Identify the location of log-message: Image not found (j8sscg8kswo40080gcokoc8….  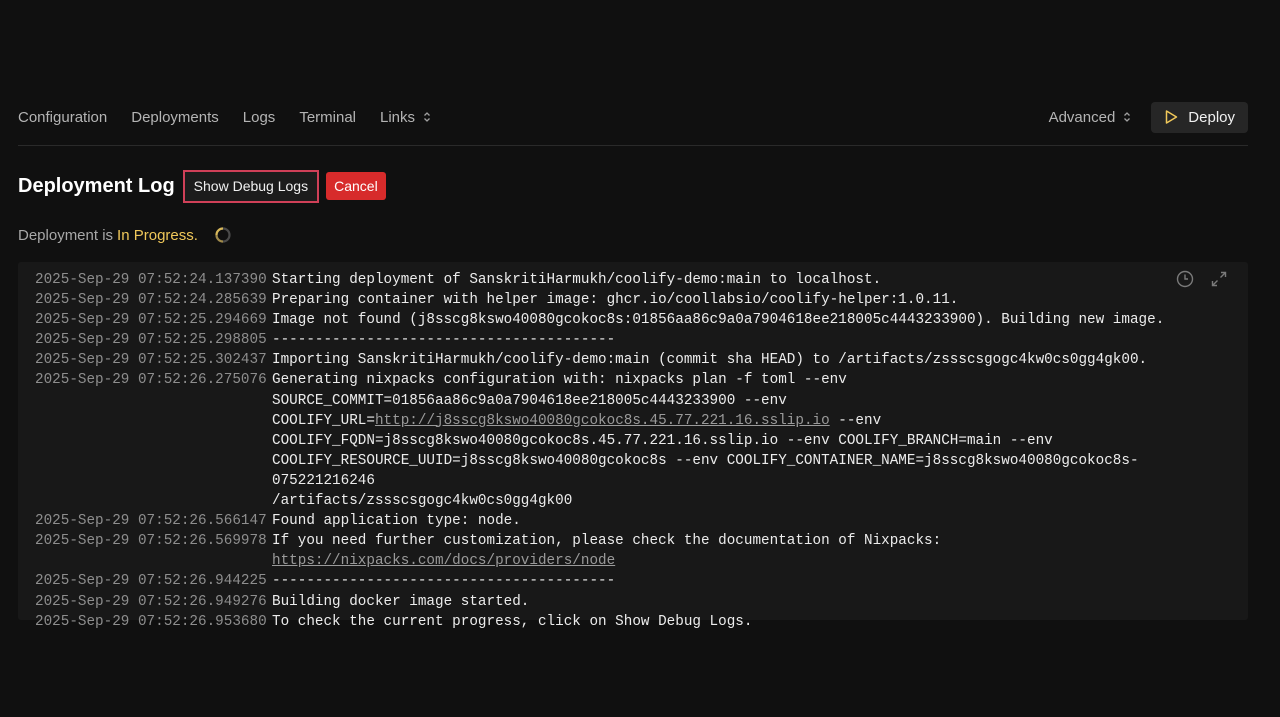
(718, 320).